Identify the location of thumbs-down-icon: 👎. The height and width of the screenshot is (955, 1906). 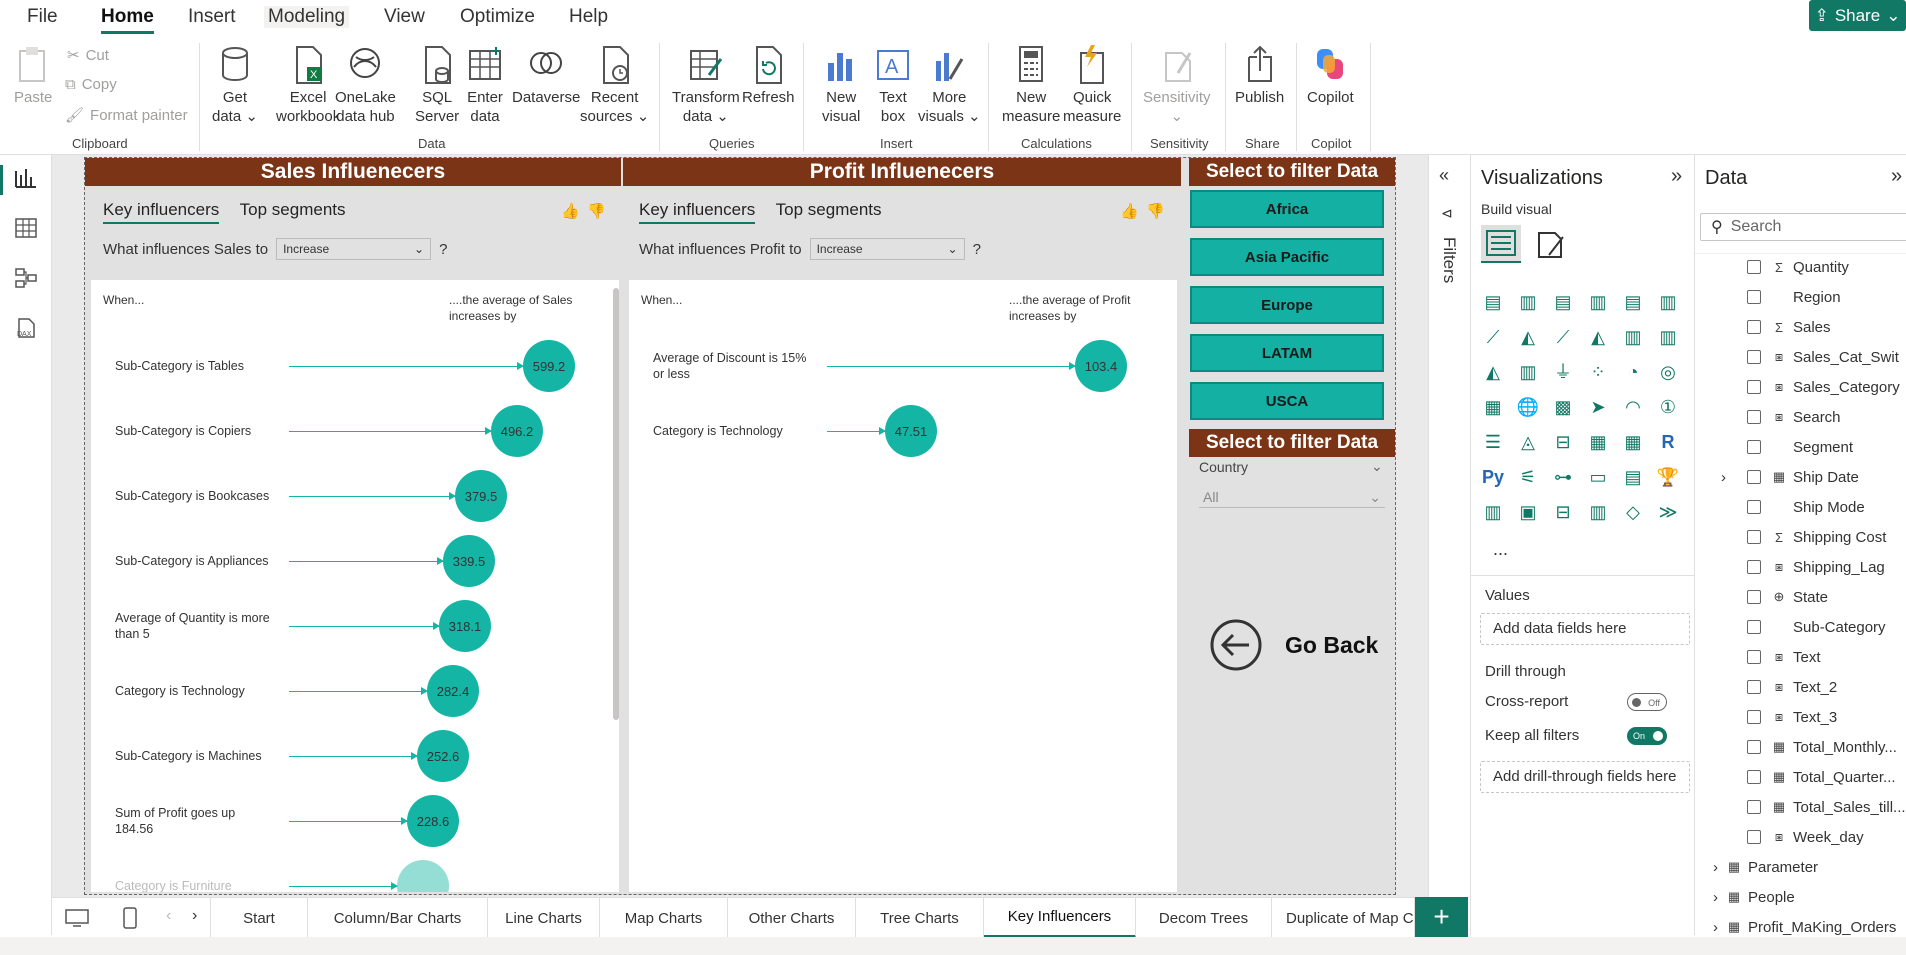
(596, 211).